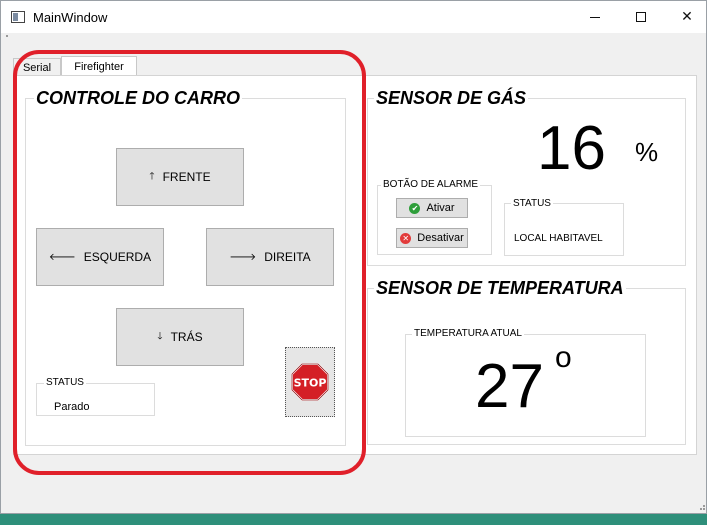 Image resolution: width=707 pixels, height=525 pixels. What do you see at coordinates (160, 336) in the screenshot?
I see `arrow-down-icon: 🡓` at bounding box center [160, 336].